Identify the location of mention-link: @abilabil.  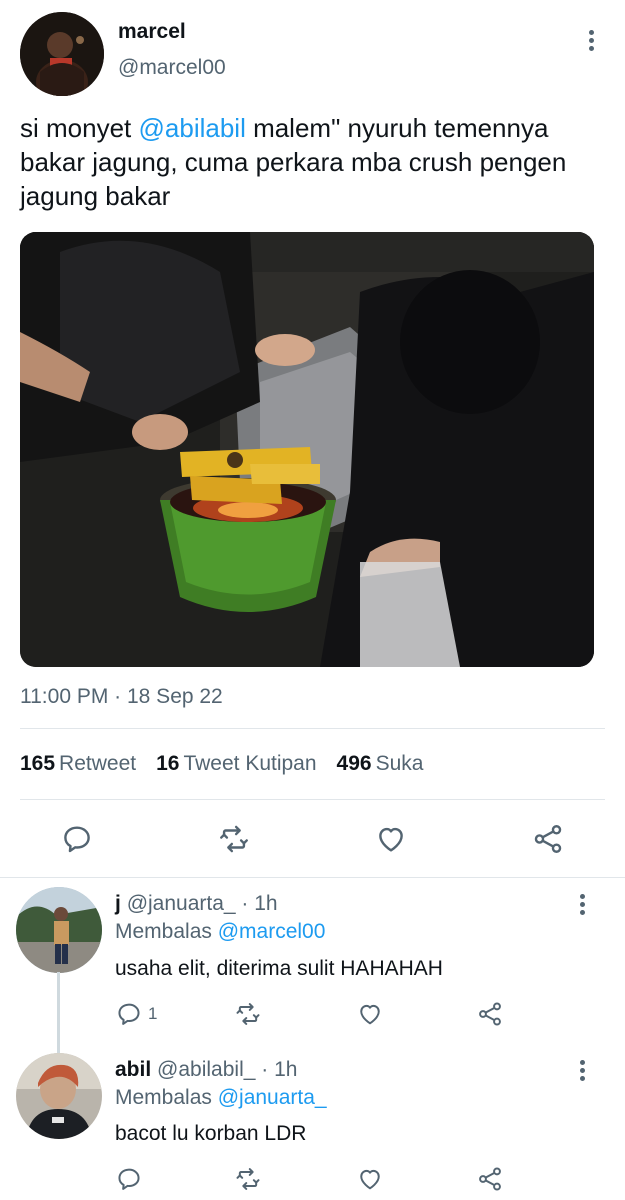
(192, 128).